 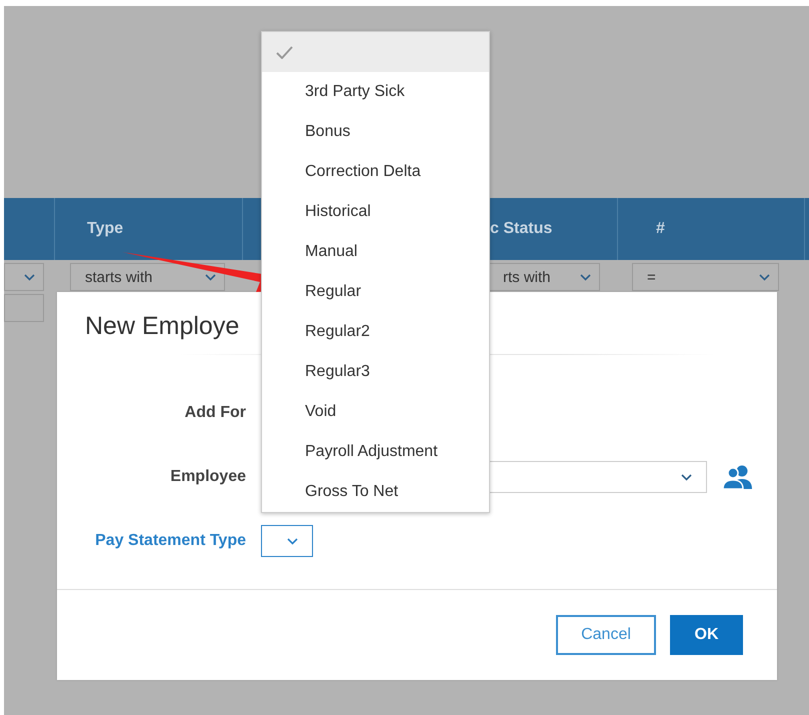 What do you see at coordinates (170, 541) in the screenshot?
I see `field-label: Pay Statement Type` at bounding box center [170, 541].